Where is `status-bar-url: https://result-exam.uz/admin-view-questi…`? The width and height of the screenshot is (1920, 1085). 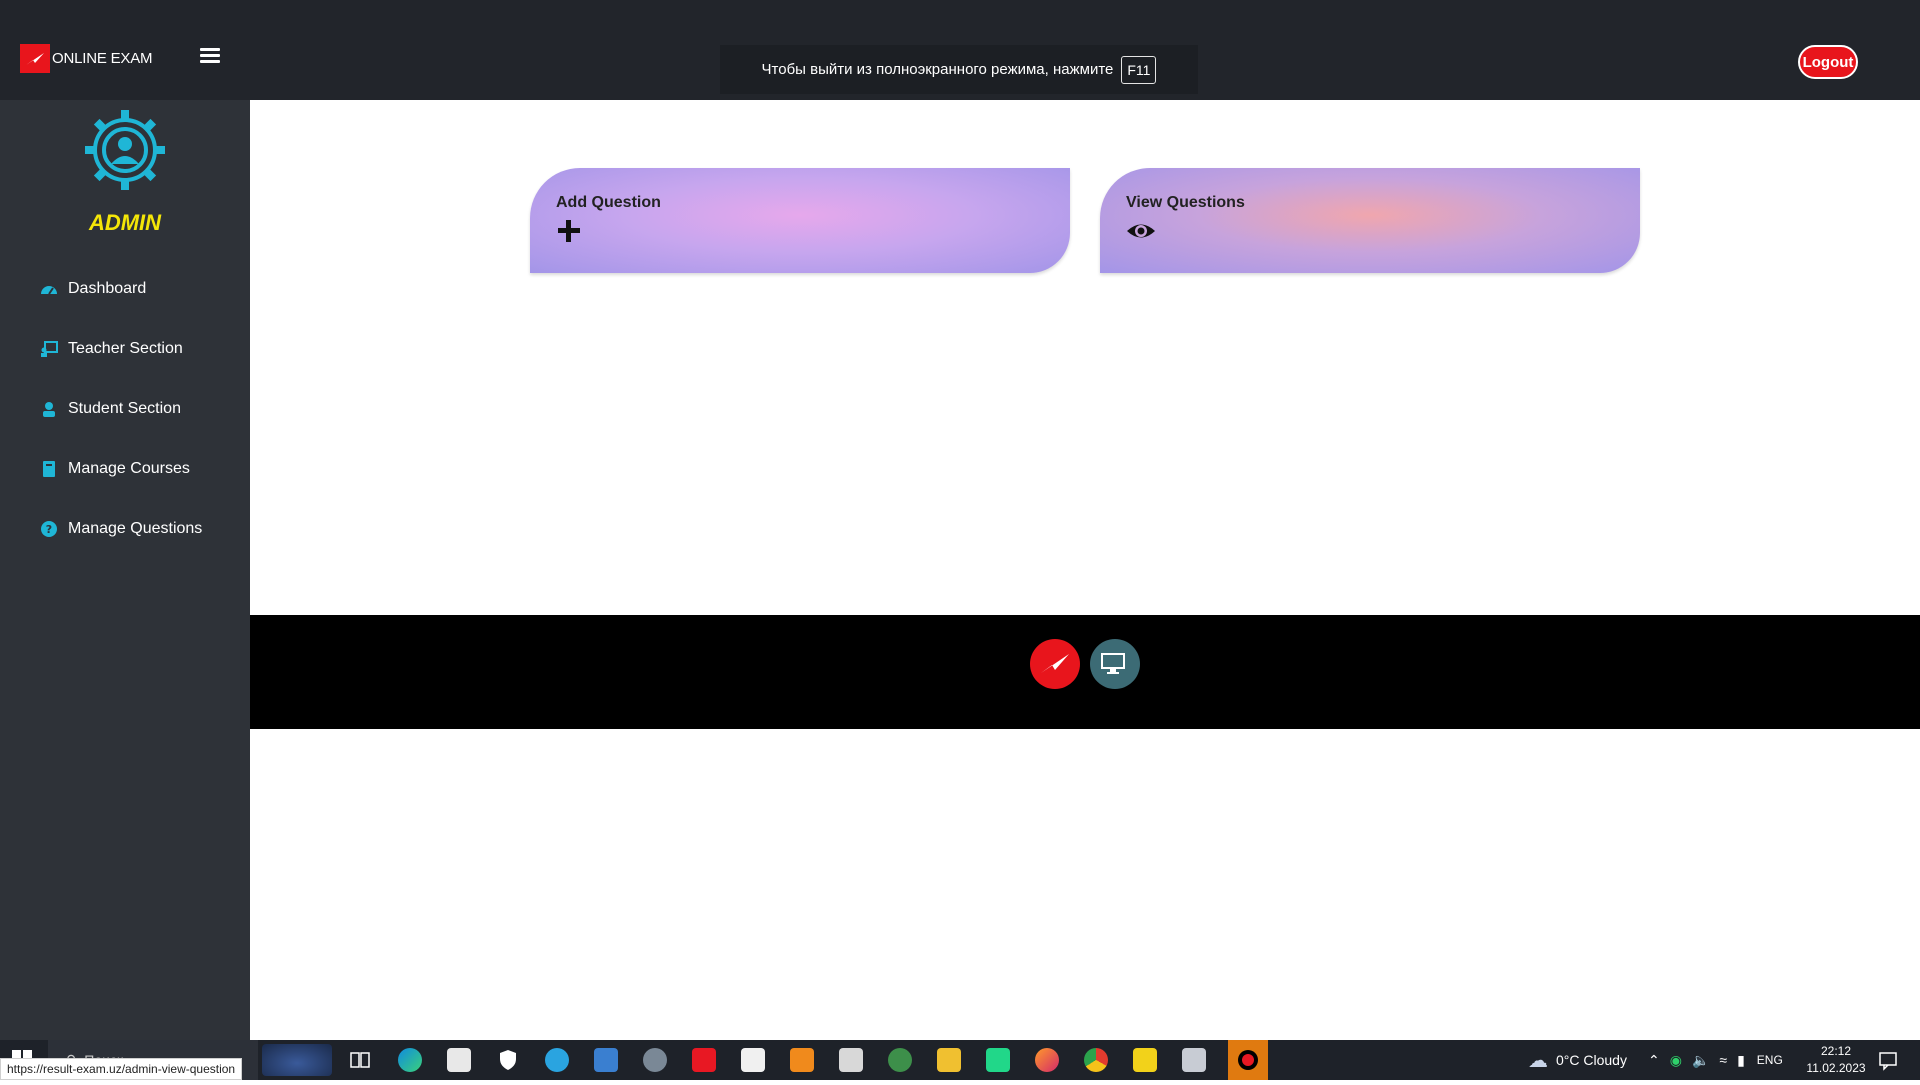 status-bar-url: https://result-exam.uz/admin-view-questi… is located at coordinates (121, 1069).